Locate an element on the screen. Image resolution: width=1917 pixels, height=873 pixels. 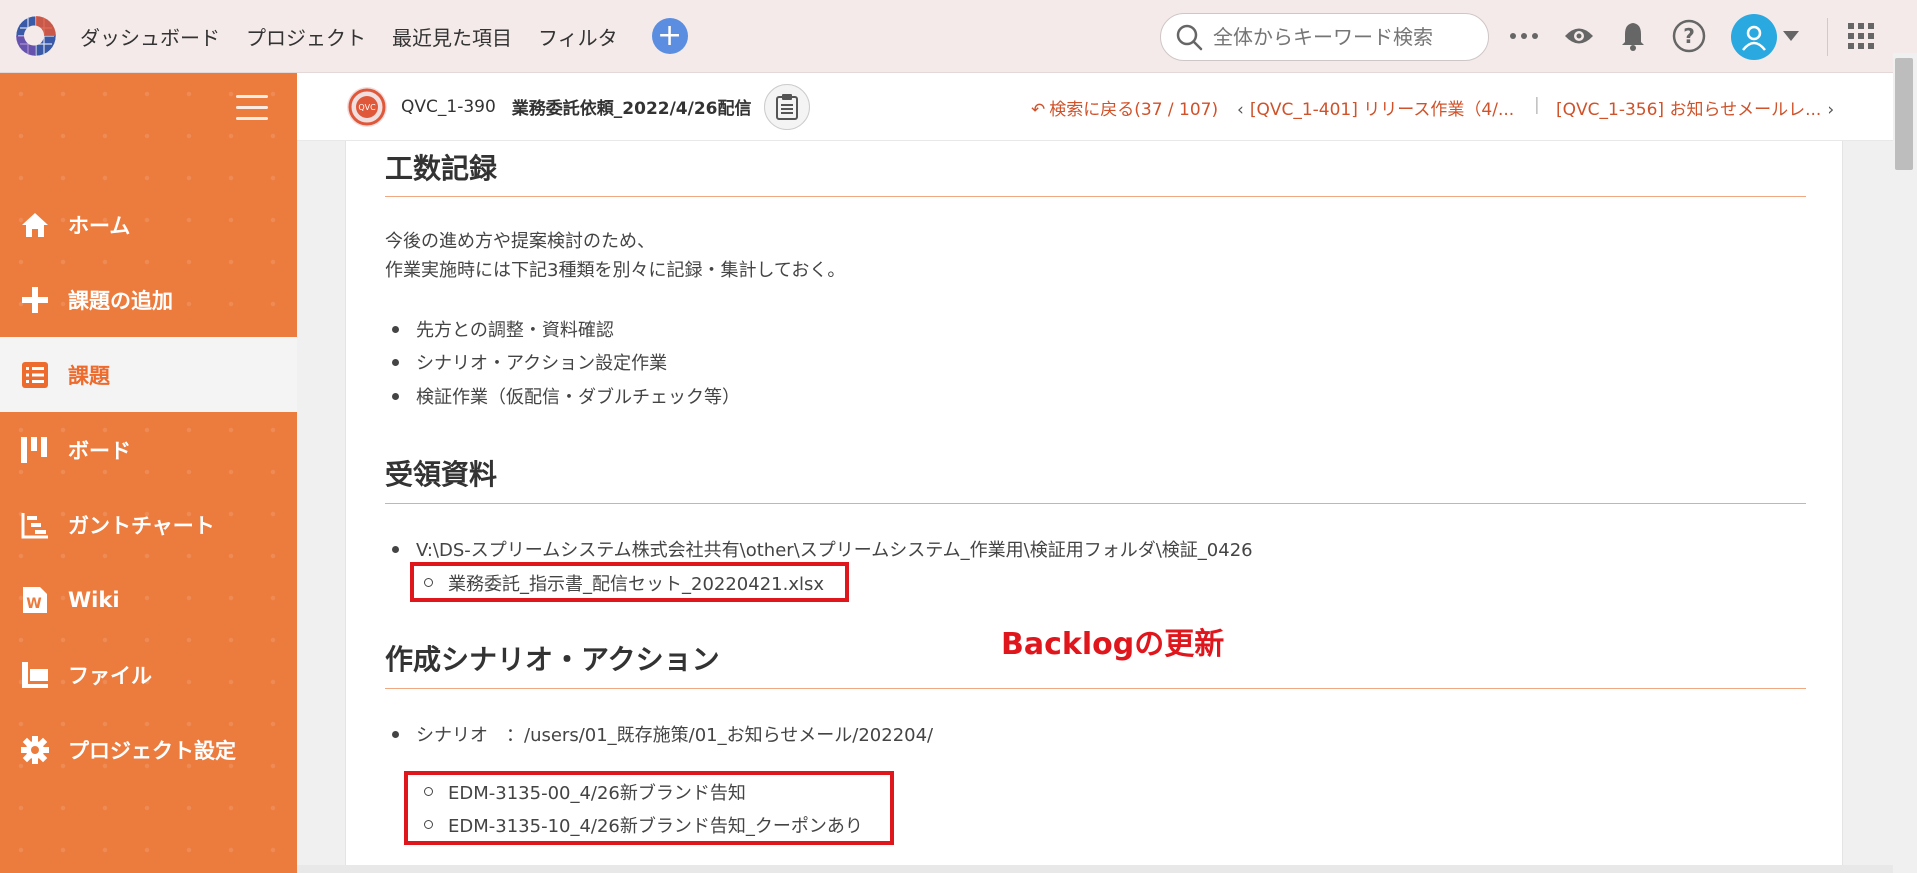
global-header: ダッシュボード プロジェクト 最近見た項目 フィルタ + ? is located at coordinates (958, 36).